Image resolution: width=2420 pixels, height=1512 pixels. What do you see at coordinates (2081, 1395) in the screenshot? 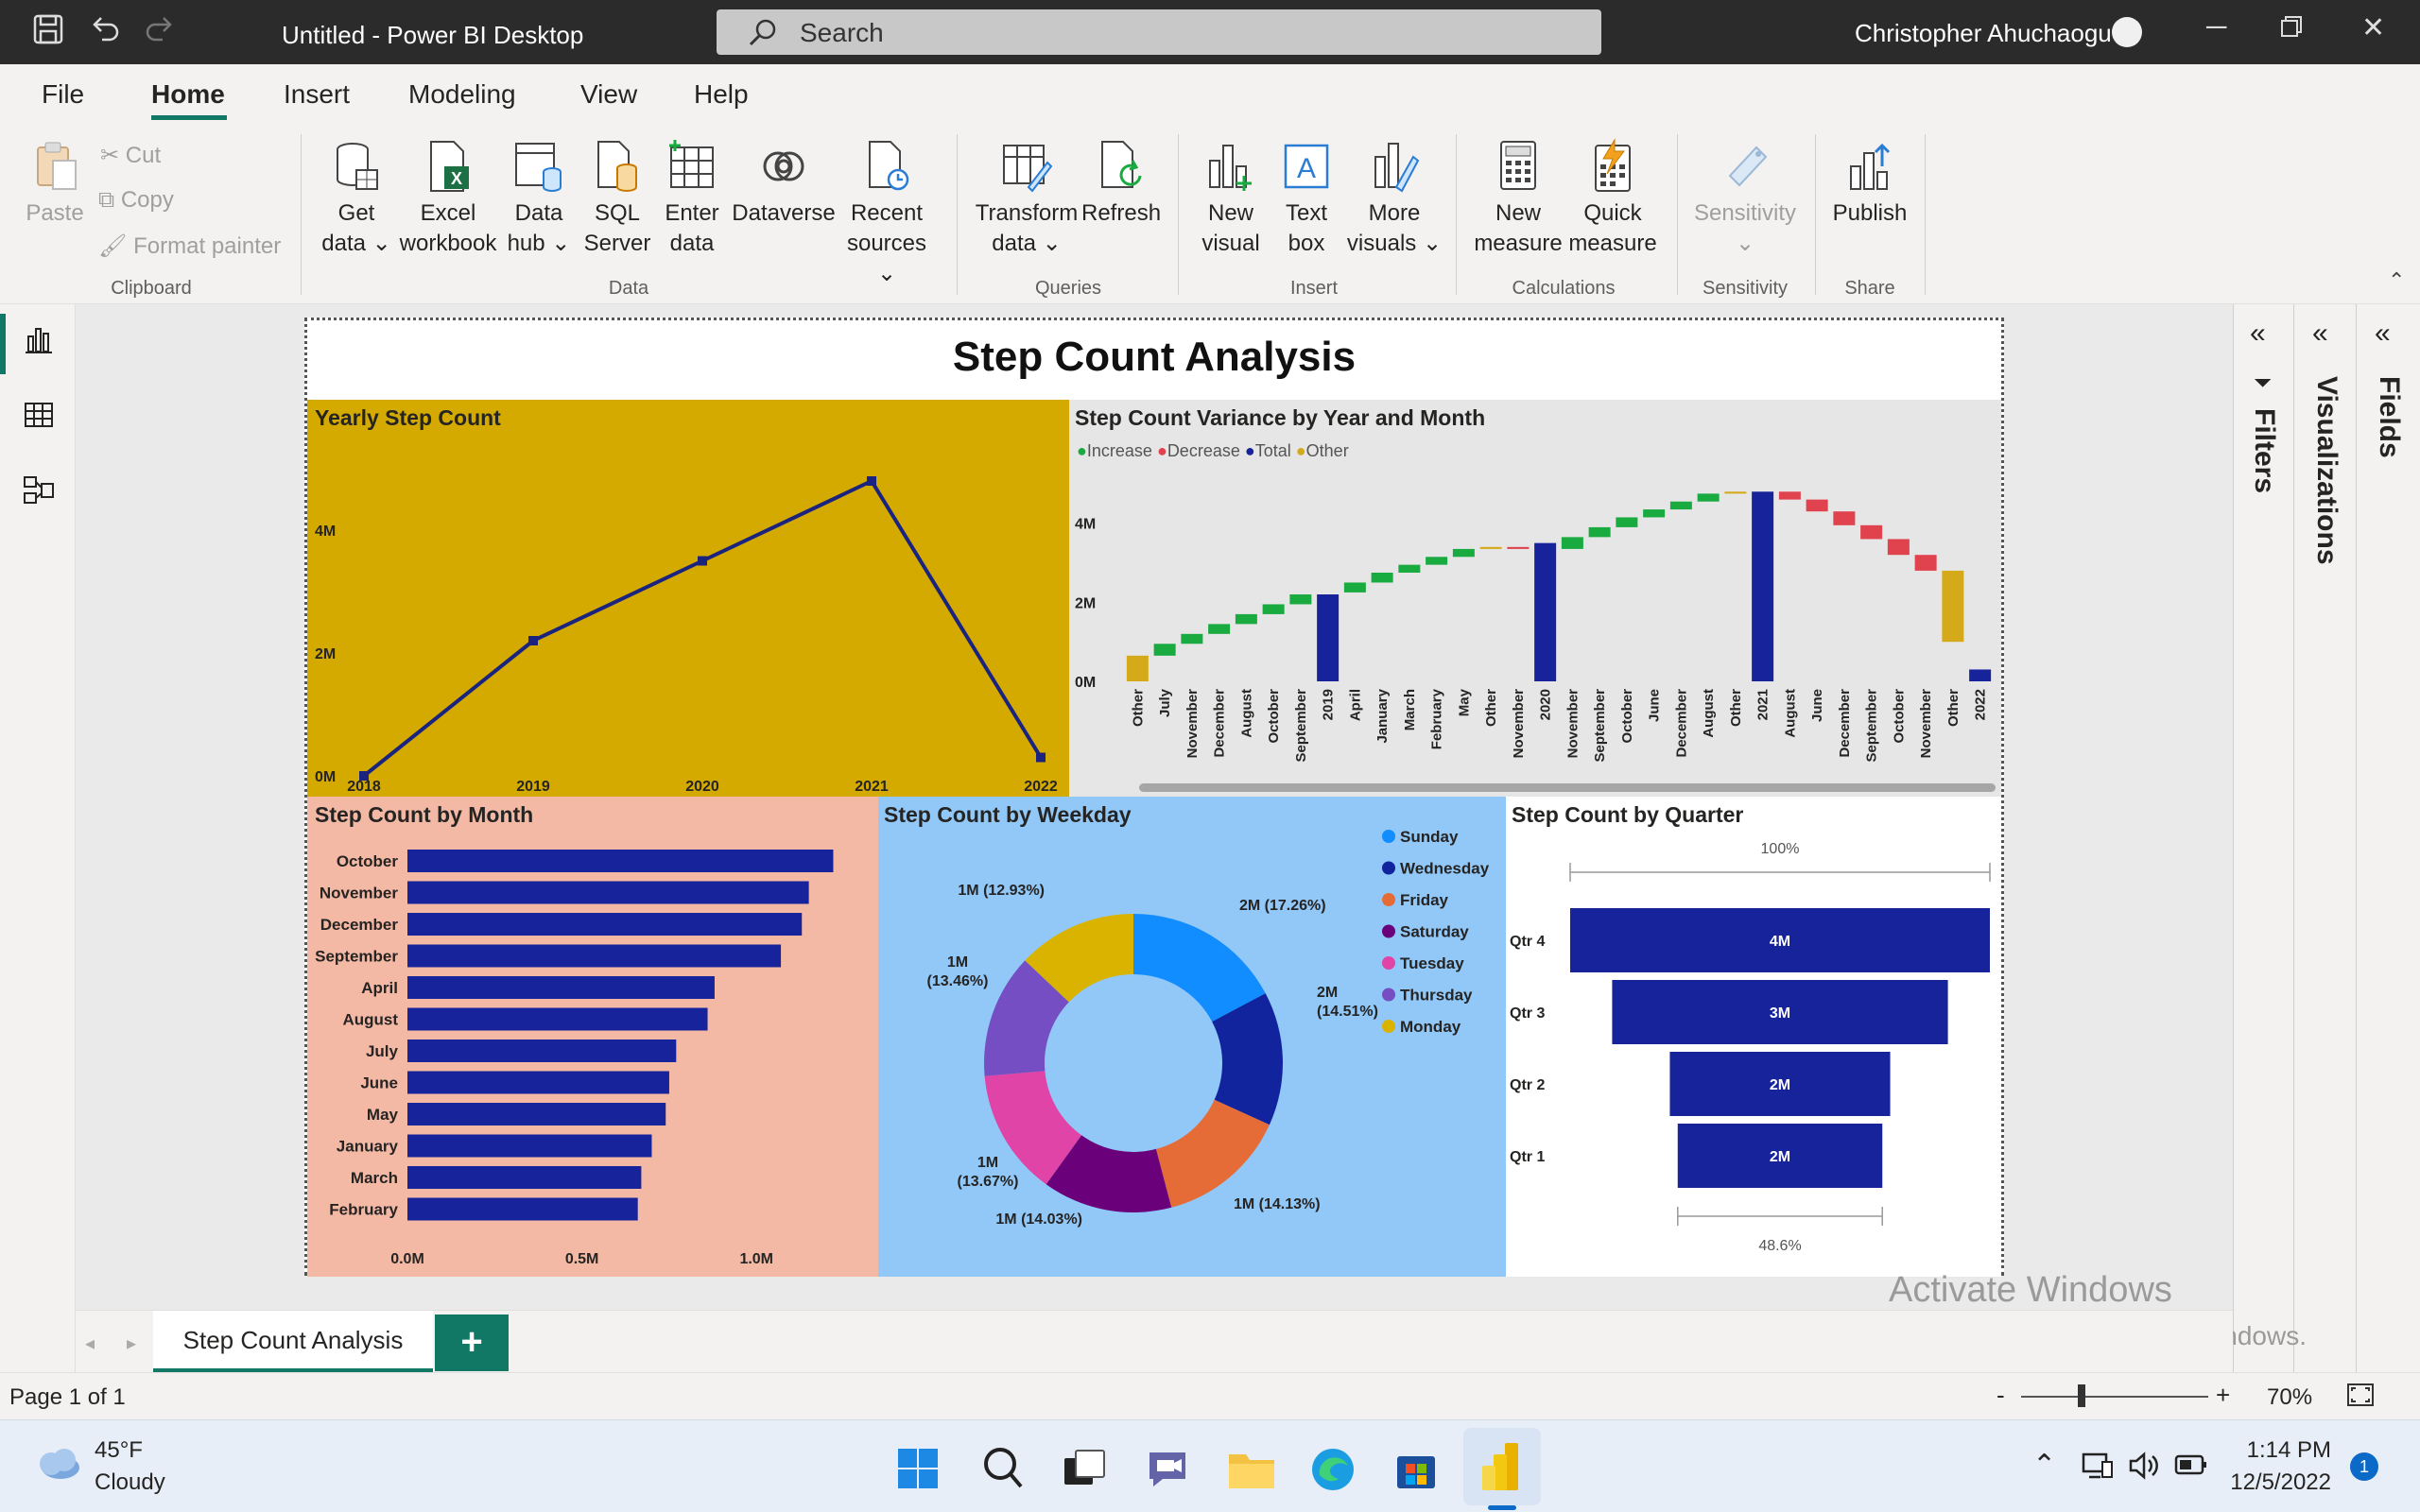
I see `zoom-slider-thumb` at bounding box center [2081, 1395].